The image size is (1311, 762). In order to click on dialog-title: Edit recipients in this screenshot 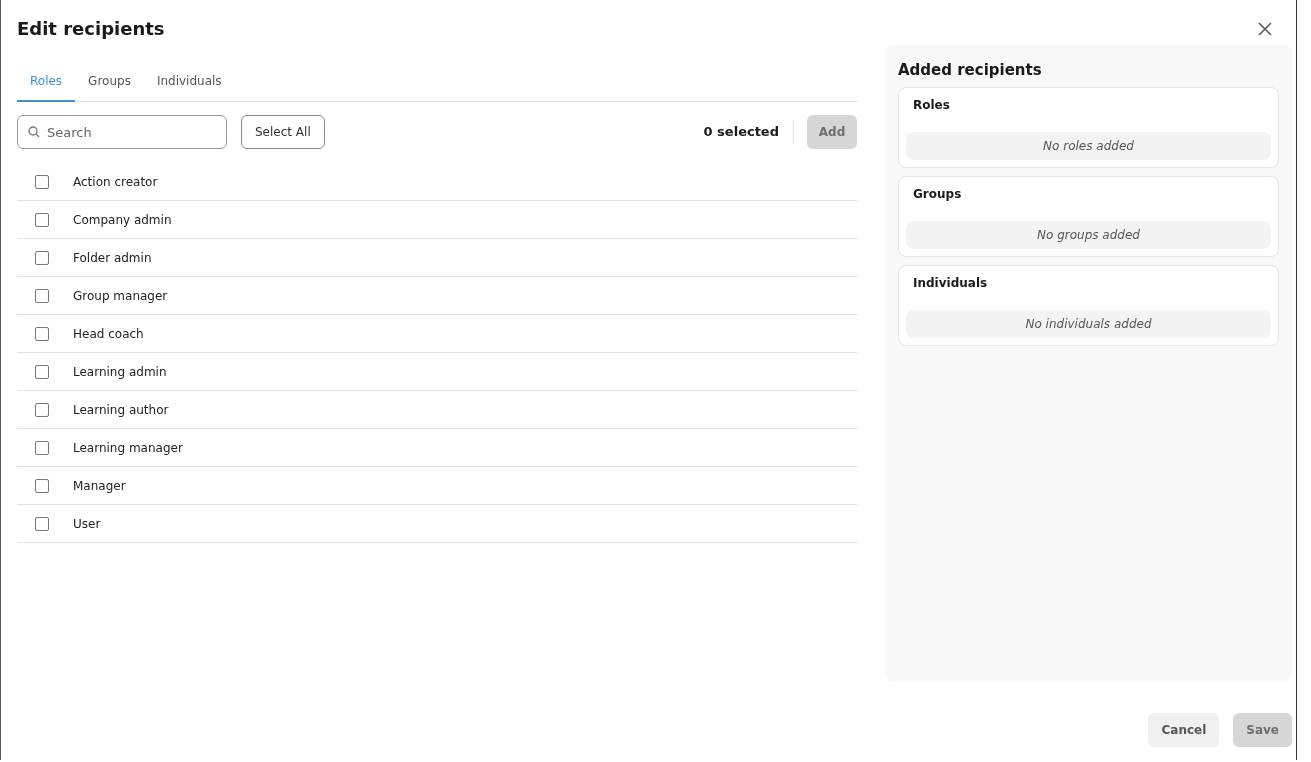, I will do `click(91, 29)`.